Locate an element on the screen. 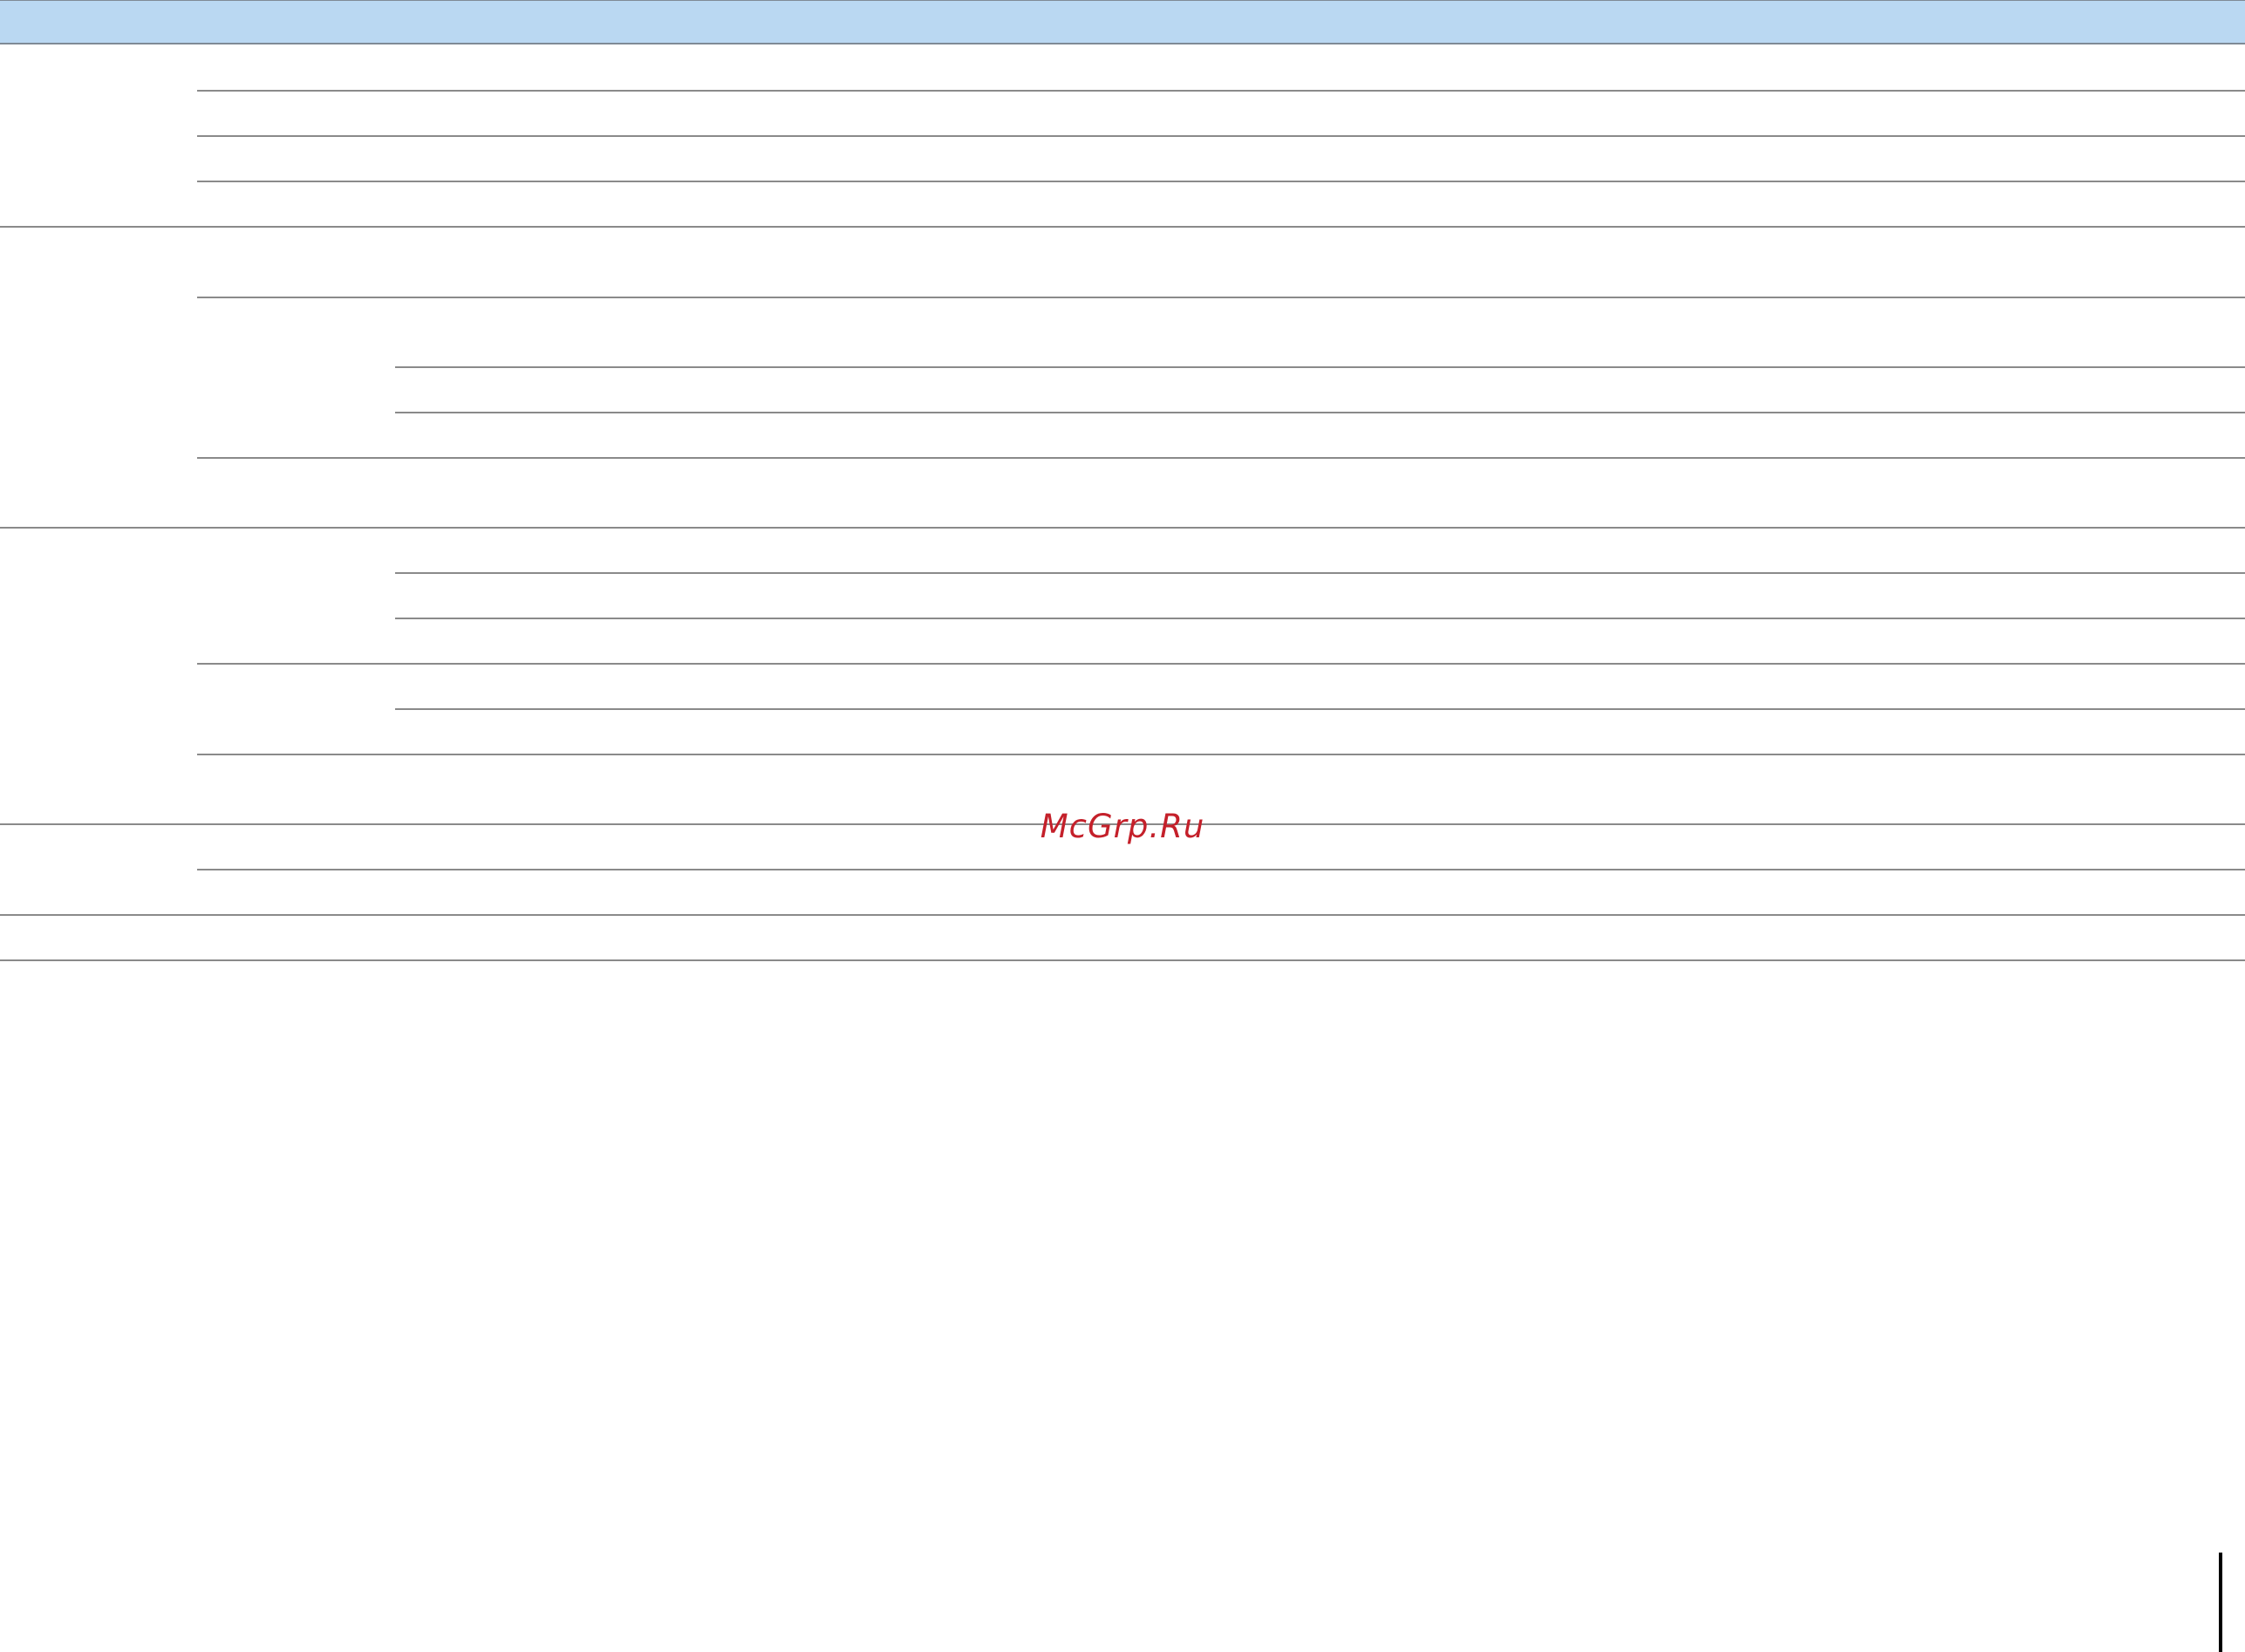  table-header-band is located at coordinates (1122, 22).